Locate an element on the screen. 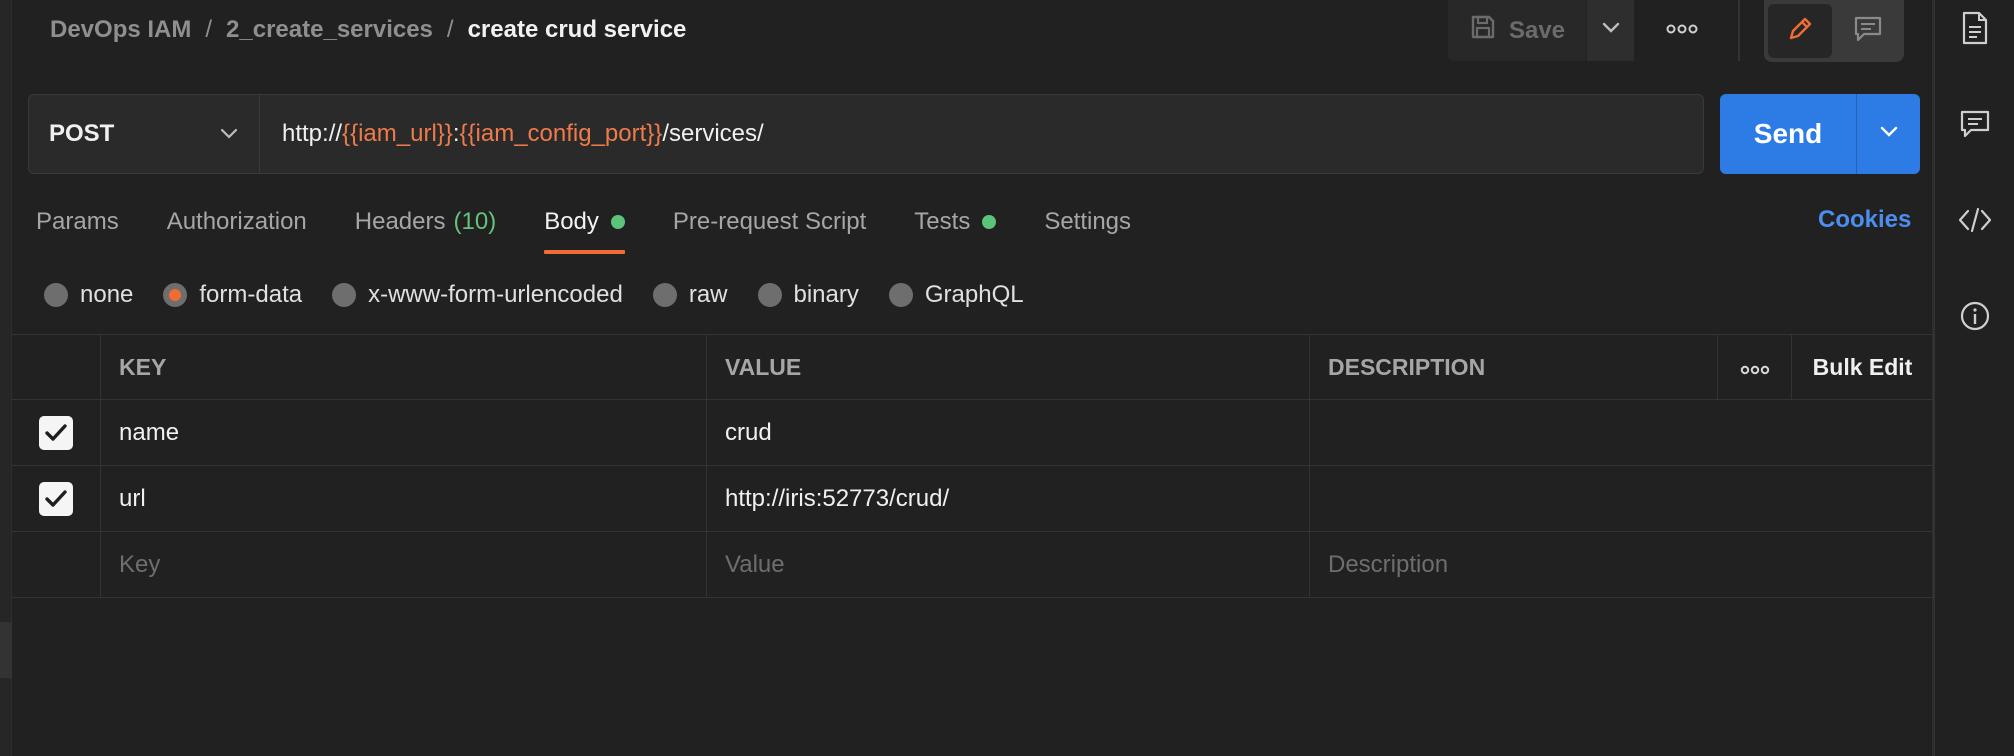  comment-mode-button is located at coordinates (1868, 31).